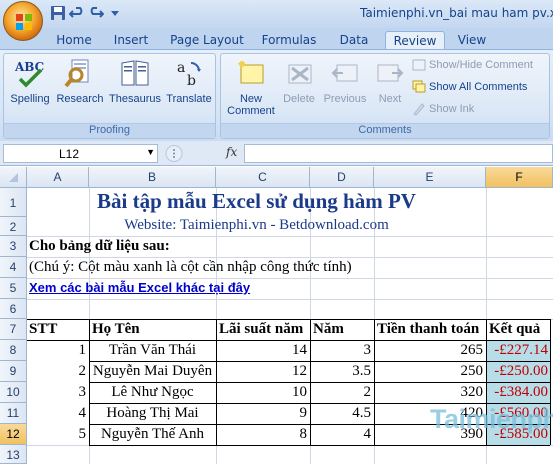 Image resolution: width=553 pixels, height=464 pixels. I want to click on cell-payment: 250, so click(429, 371).